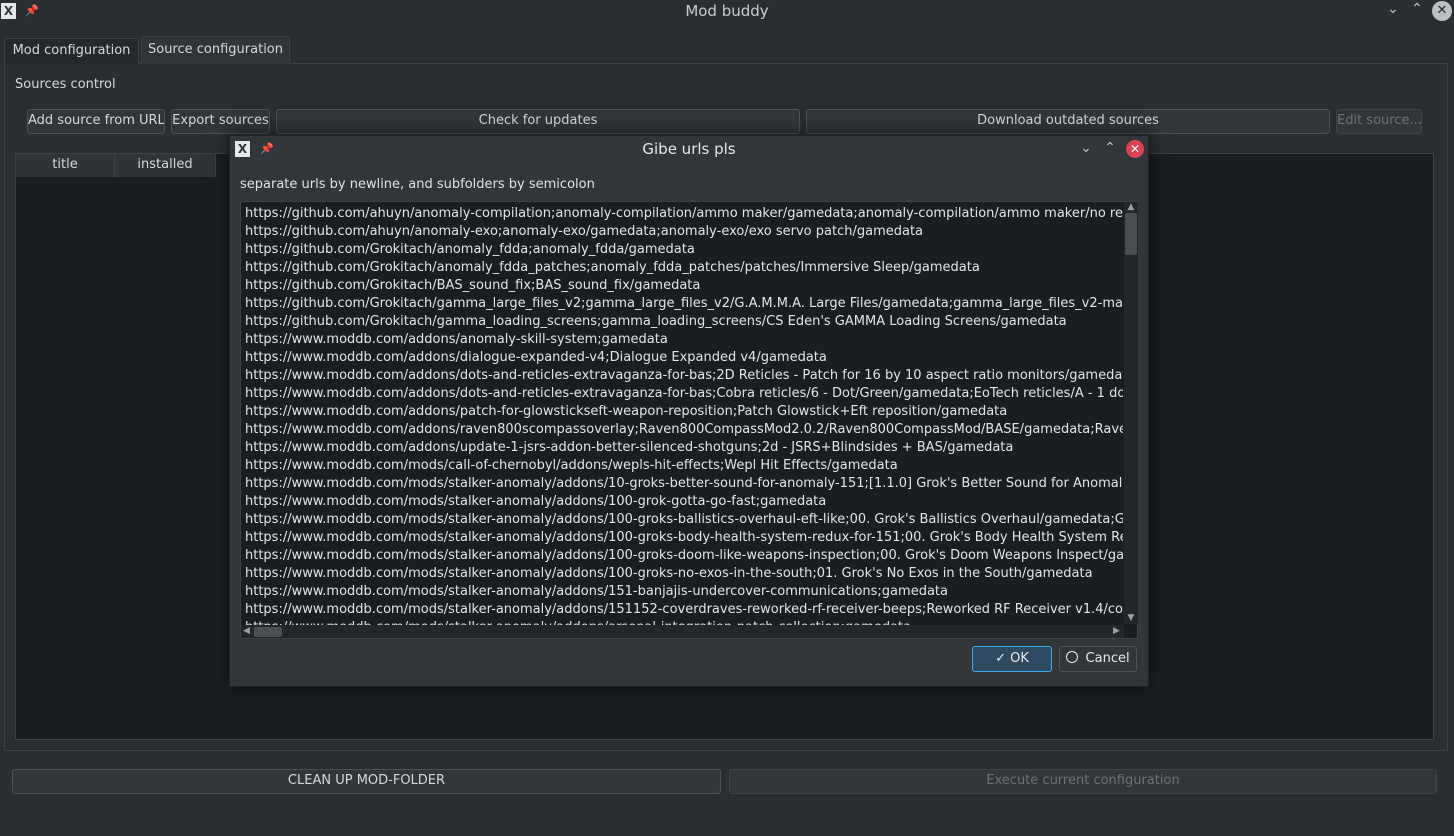 Image resolution: width=1454 pixels, height=836 pixels. Describe the element at coordinates (1131, 207) in the screenshot. I see `scroll-up-arrow-icon: ▲` at that location.